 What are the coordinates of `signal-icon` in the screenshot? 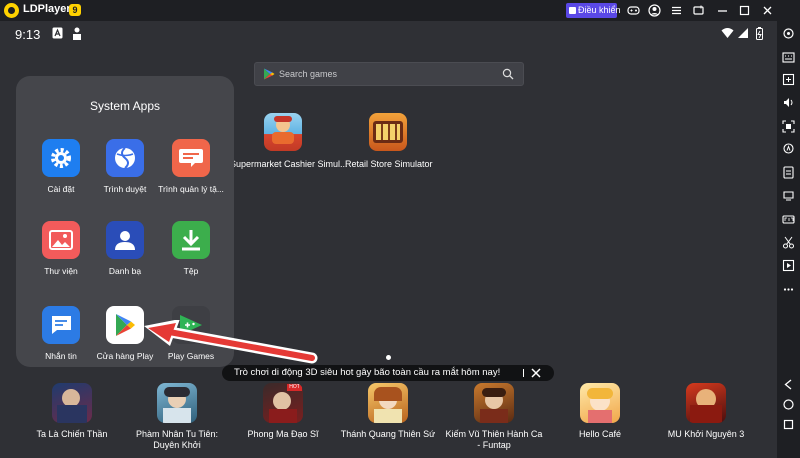 It's located at (743, 33).